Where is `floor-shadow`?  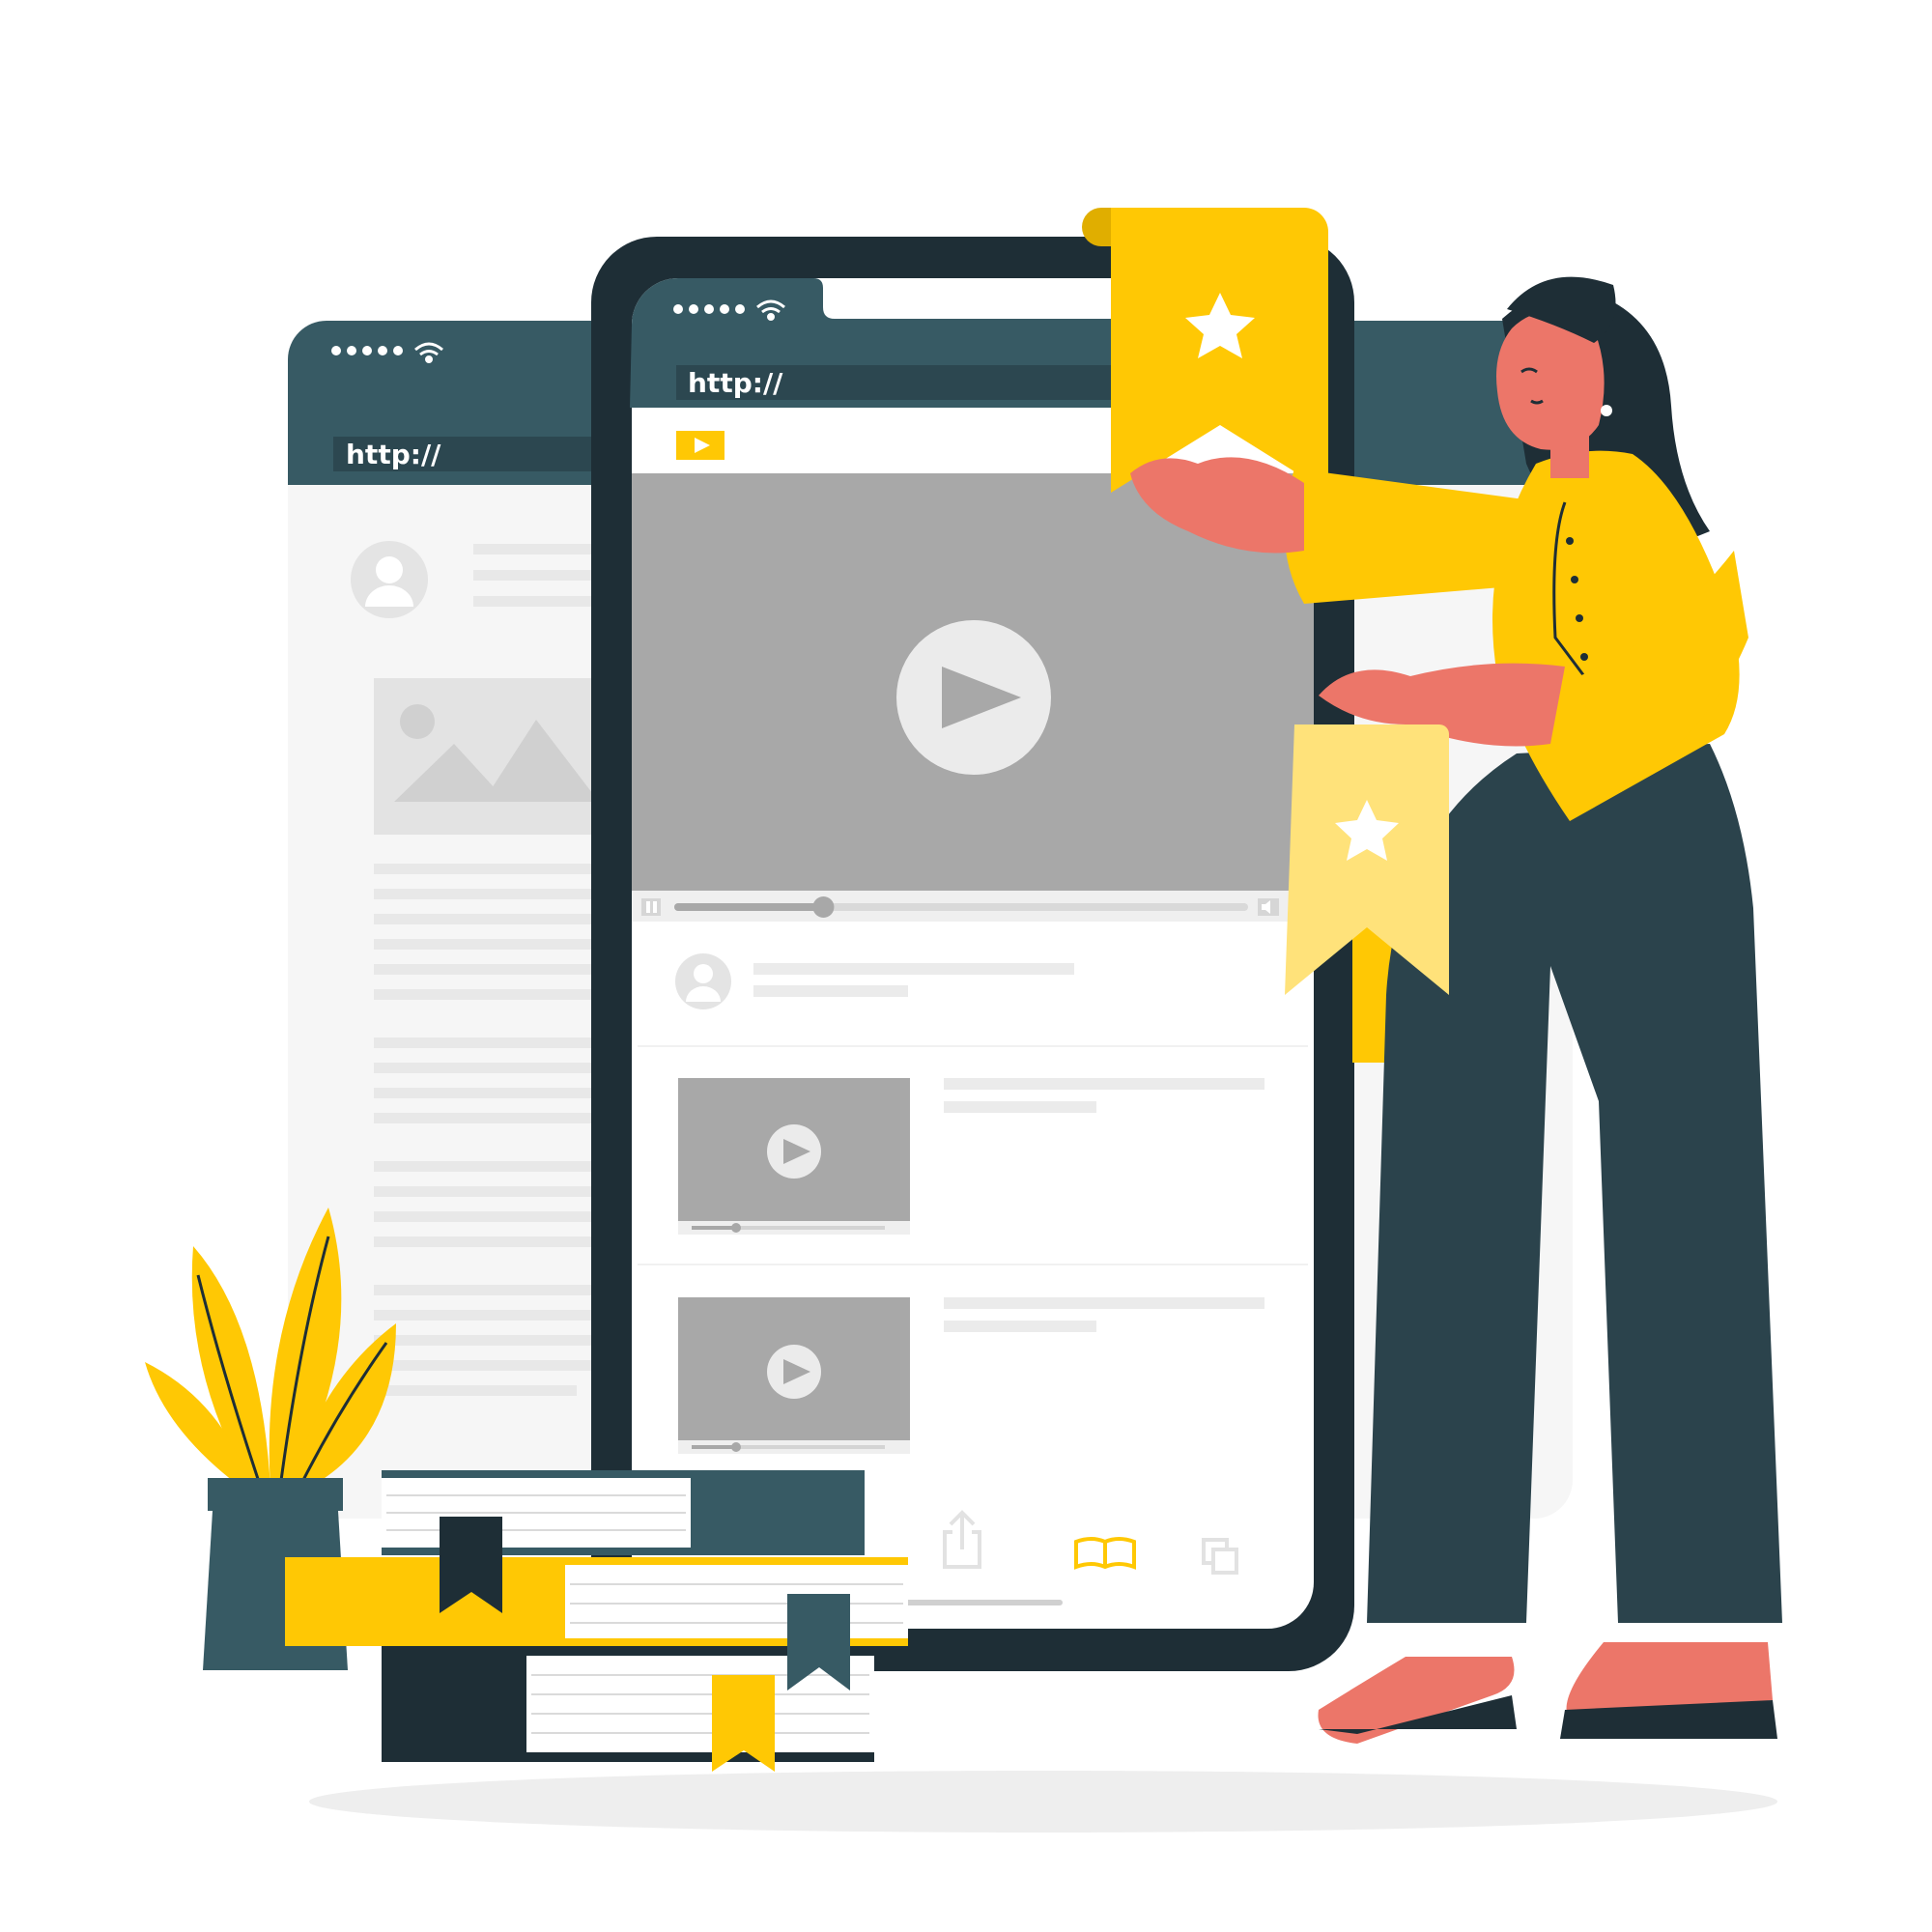 floor-shadow is located at coordinates (1043, 1802).